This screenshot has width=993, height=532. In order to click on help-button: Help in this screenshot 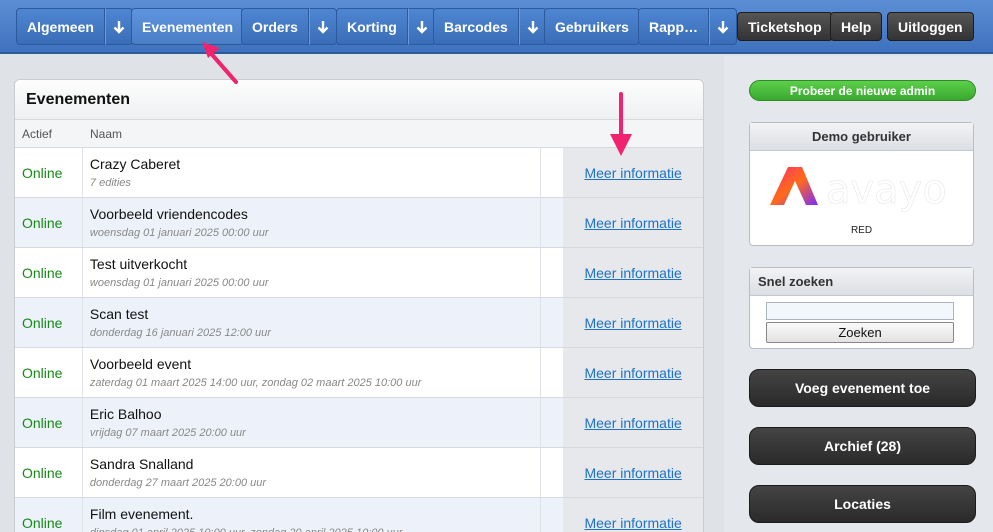, I will do `click(856, 26)`.